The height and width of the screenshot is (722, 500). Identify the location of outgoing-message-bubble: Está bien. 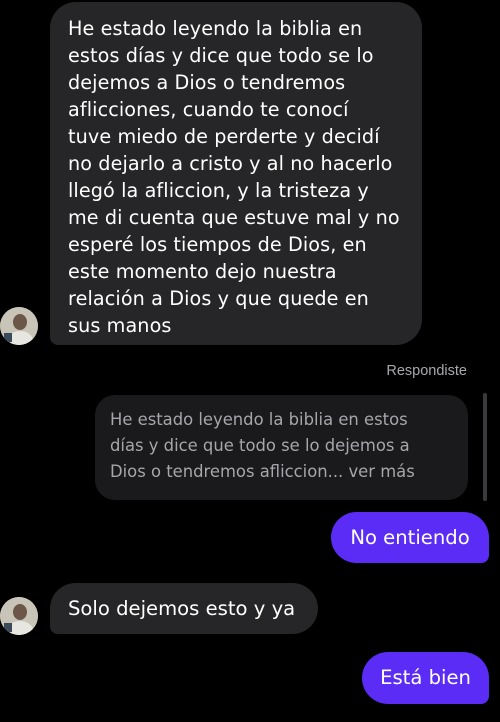
(425, 678).